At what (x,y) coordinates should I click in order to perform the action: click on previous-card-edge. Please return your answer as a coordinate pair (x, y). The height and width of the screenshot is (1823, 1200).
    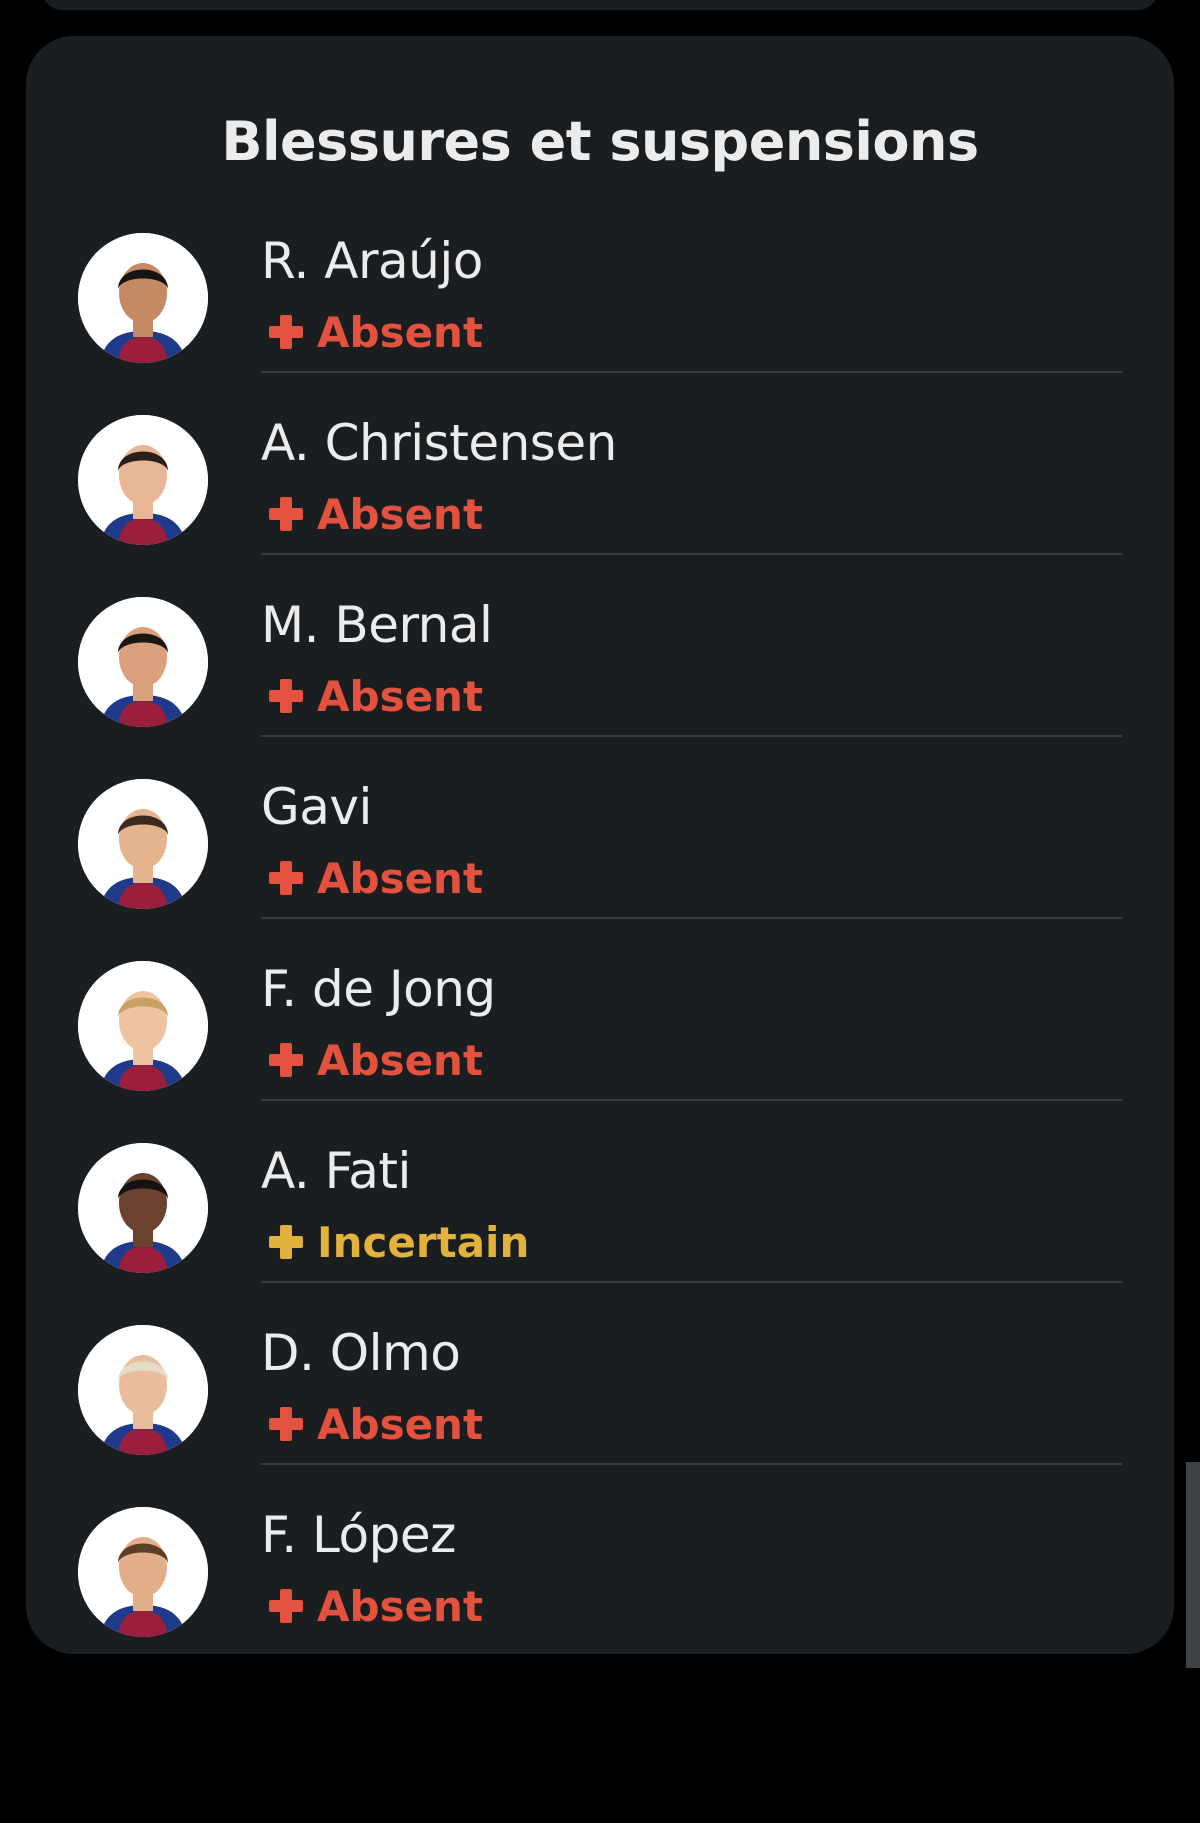
    Looking at the image, I should click on (600, 5).